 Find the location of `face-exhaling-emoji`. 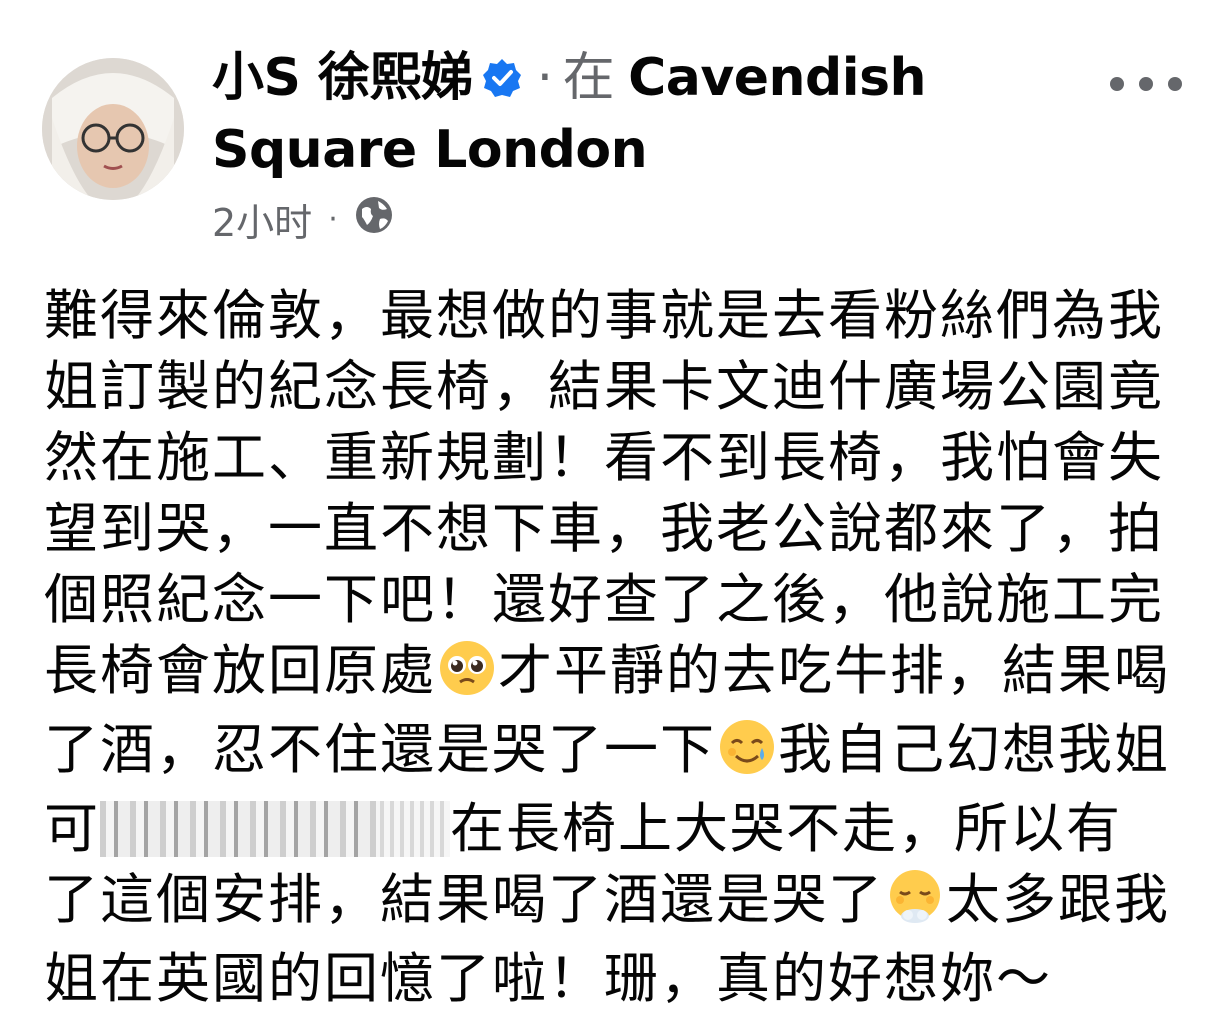

face-exhaling-emoji is located at coordinates (915, 905).